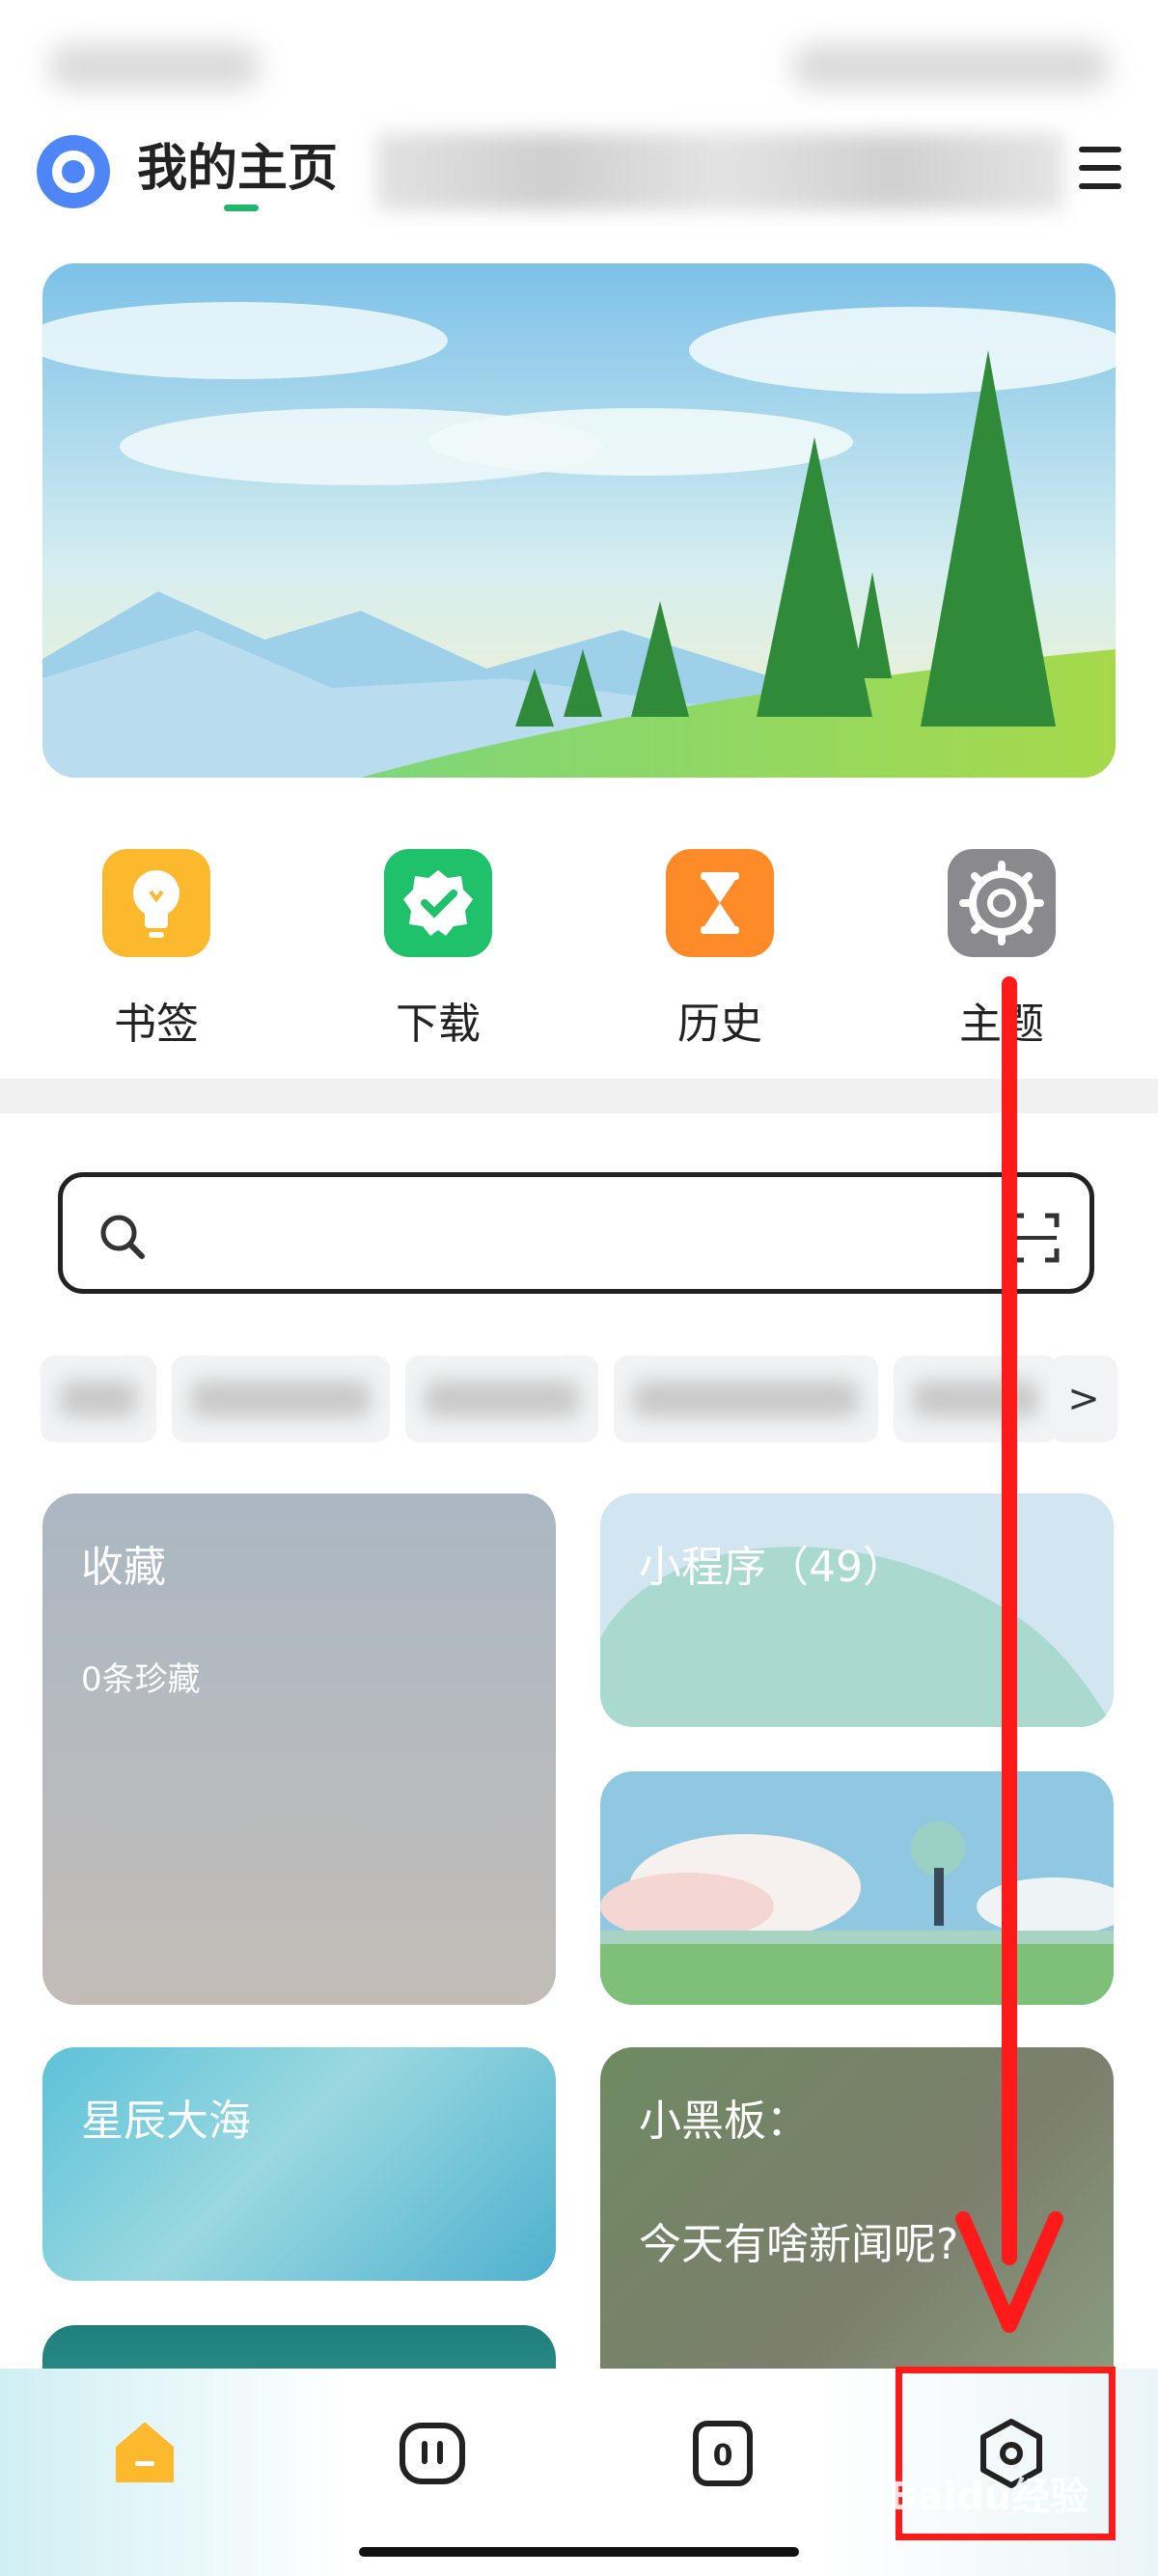  What do you see at coordinates (1009, 1655) in the screenshot?
I see `annotation-arrow` at bounding box center [1009, 1655].